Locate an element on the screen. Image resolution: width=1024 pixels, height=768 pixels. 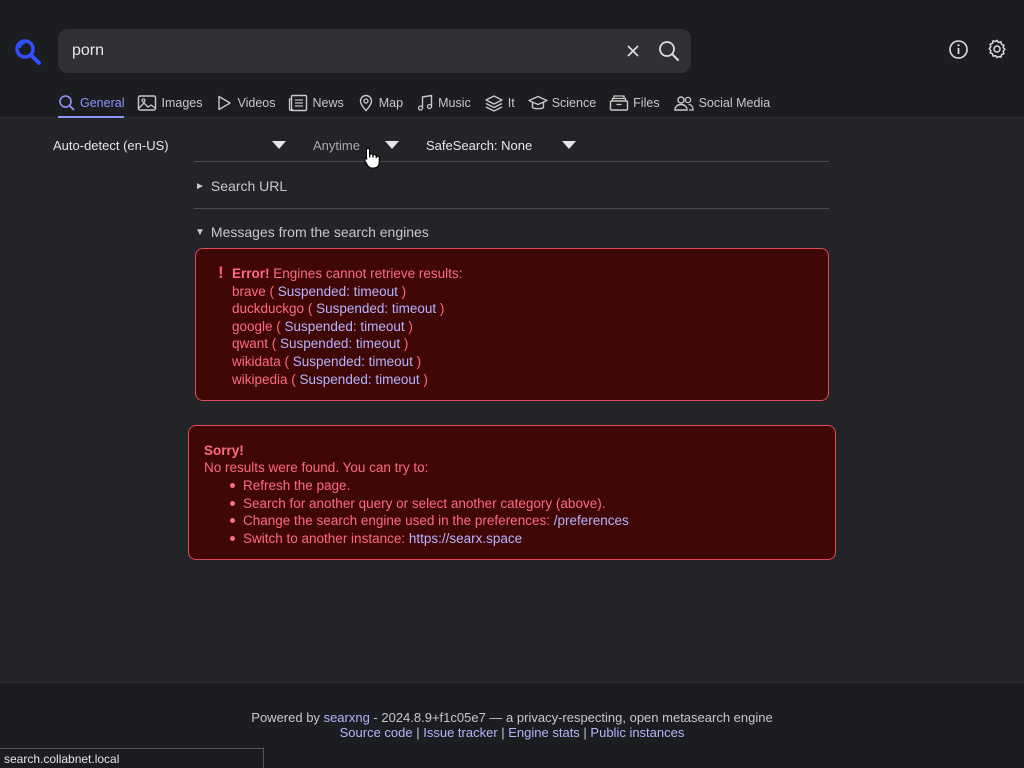
engine-name: wikidata is located at coordinates (256, 361).